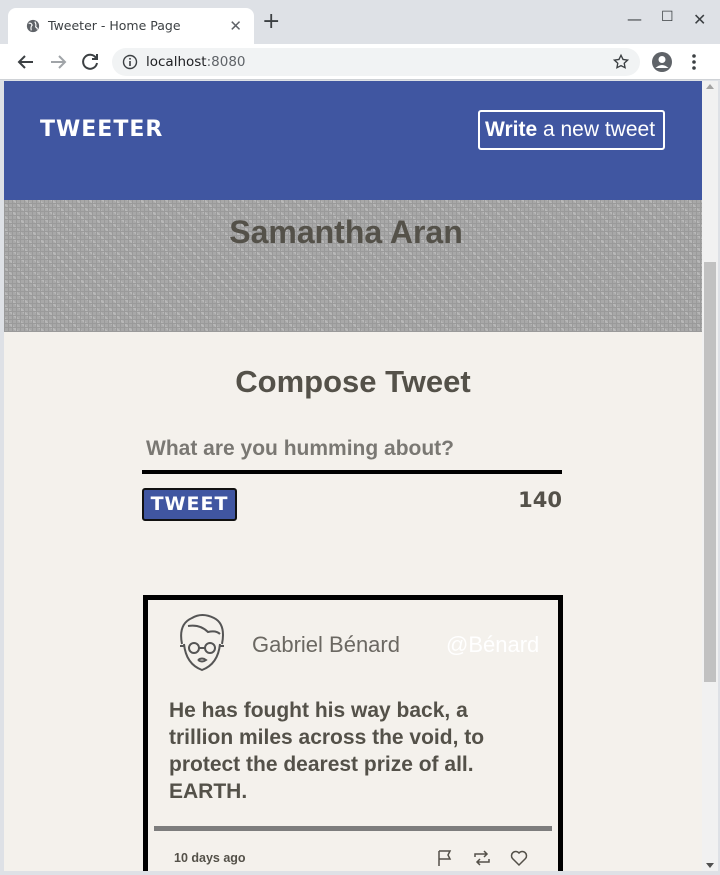 The image size is (720, 875). Describe the element at coordinates (376, 62) in the screenshot. I see `address-bar: localhost:8080` at that location.